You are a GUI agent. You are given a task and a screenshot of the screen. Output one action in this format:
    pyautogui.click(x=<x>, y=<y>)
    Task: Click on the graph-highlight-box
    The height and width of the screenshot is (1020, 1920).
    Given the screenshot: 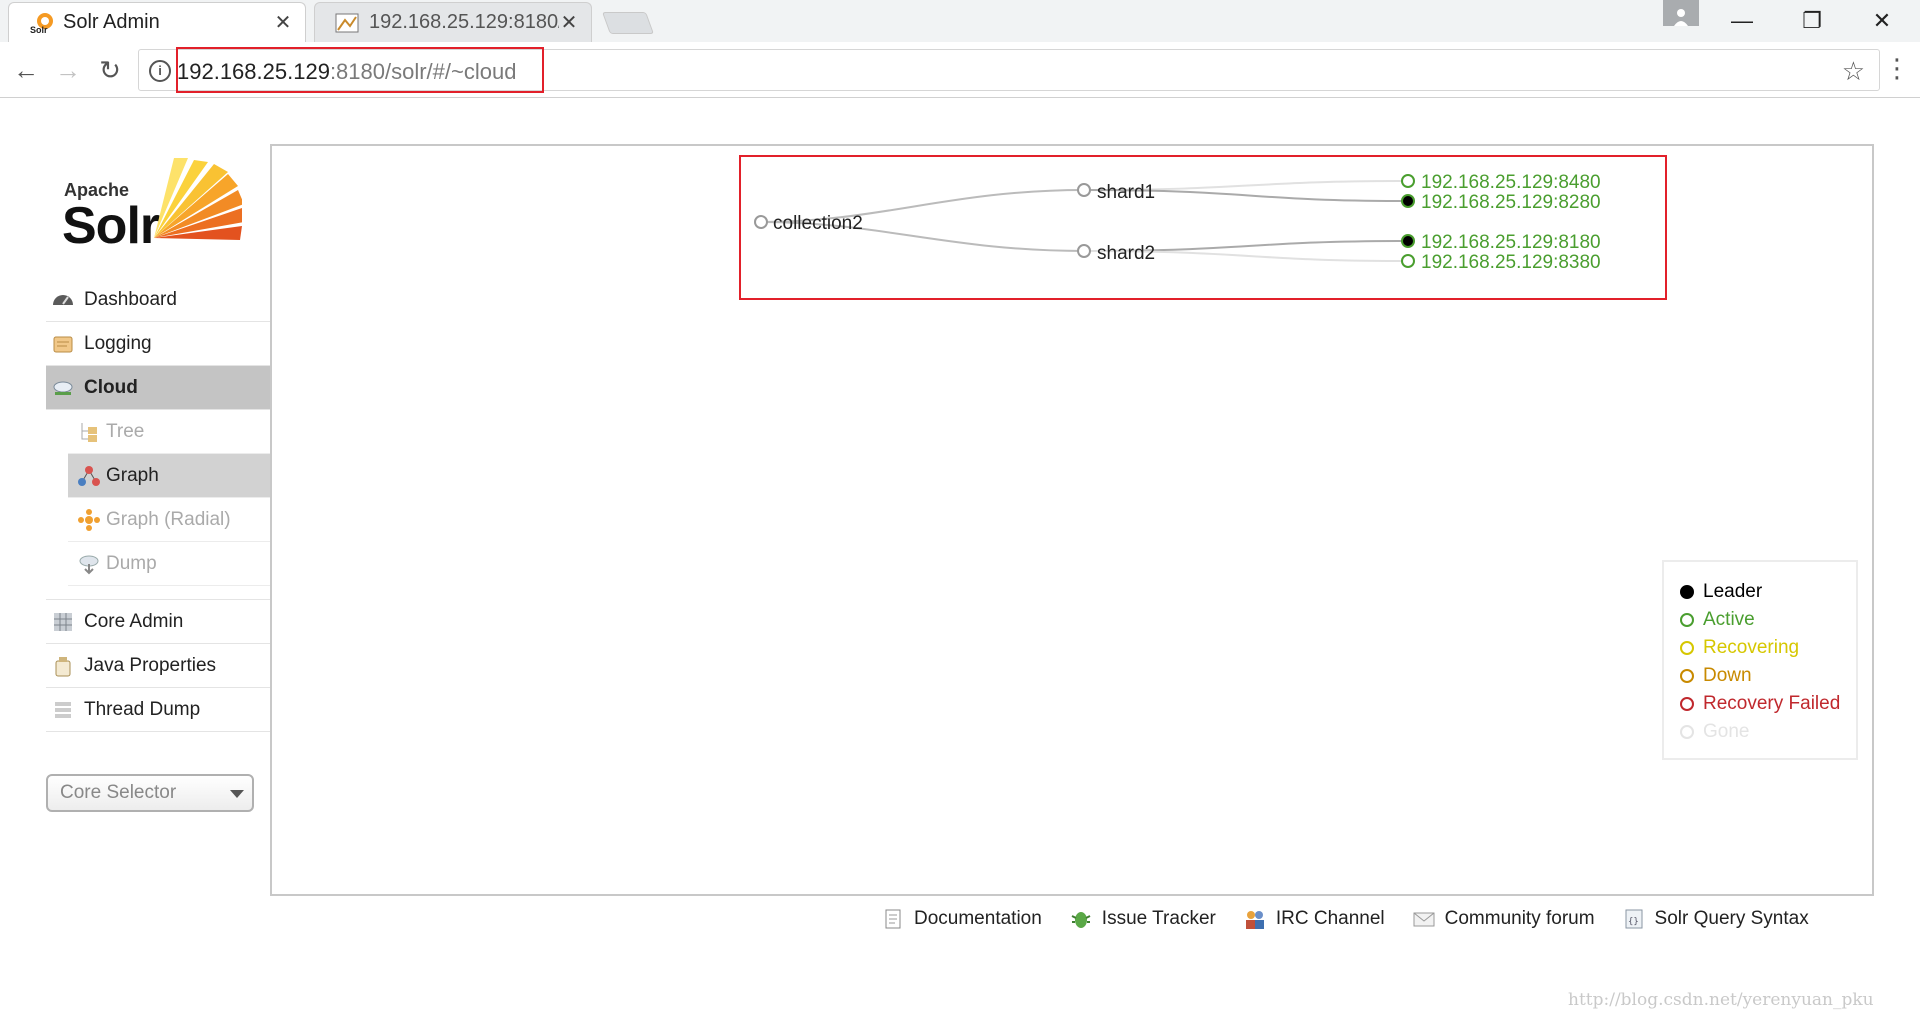 What is the action you would take?
    pyautogui.click(x=1203, y=227)
    